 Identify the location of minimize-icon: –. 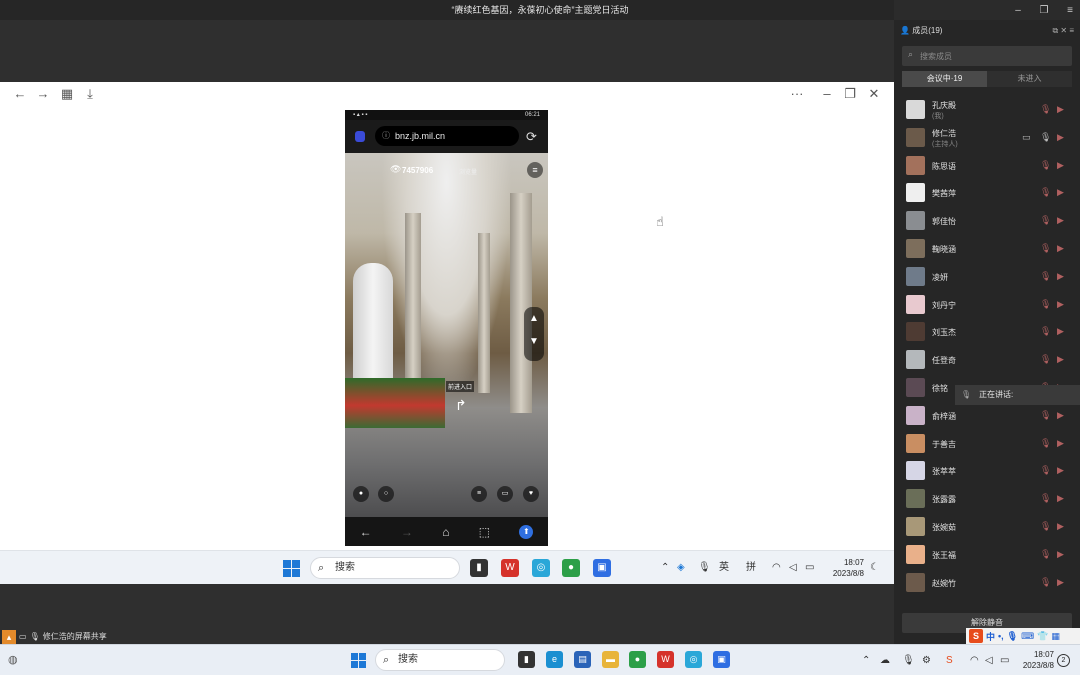
(1018, 10).